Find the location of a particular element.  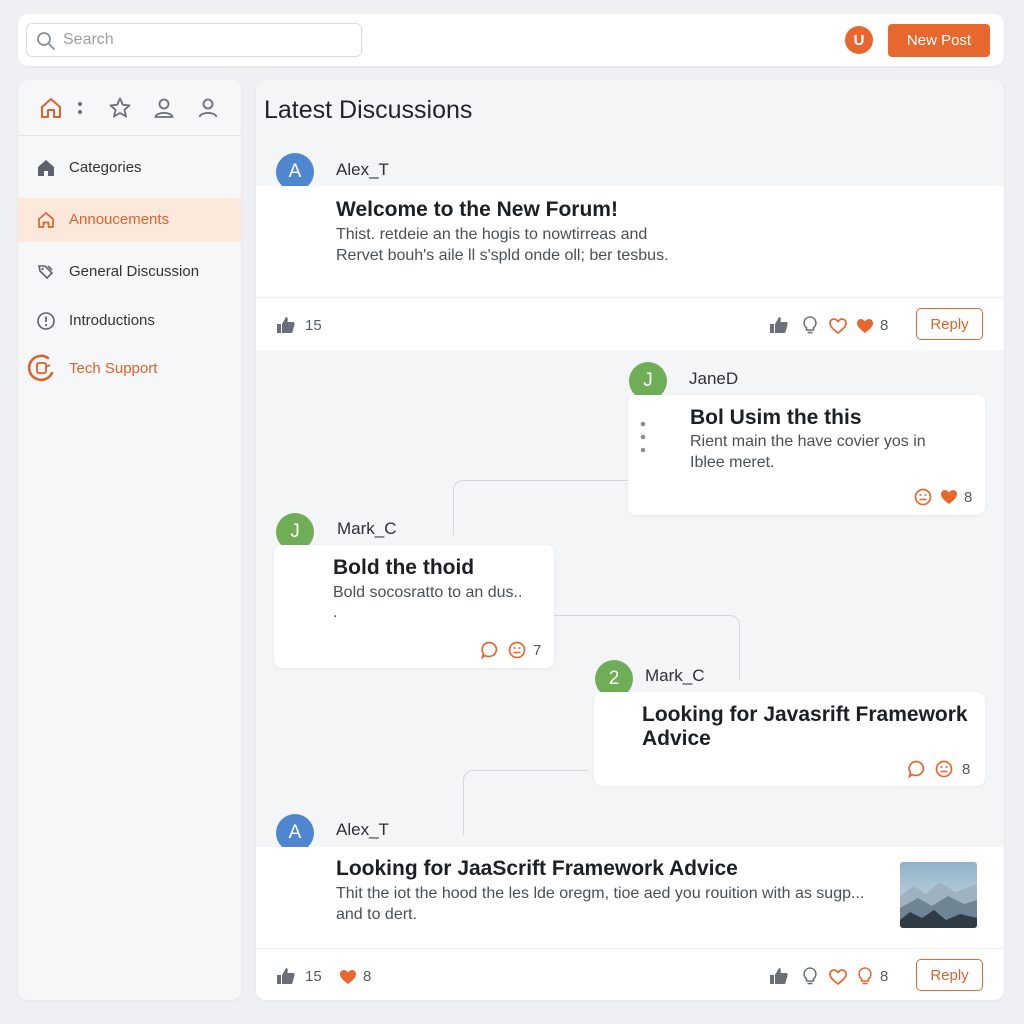

star-icon is located at coordinates (120, 108).